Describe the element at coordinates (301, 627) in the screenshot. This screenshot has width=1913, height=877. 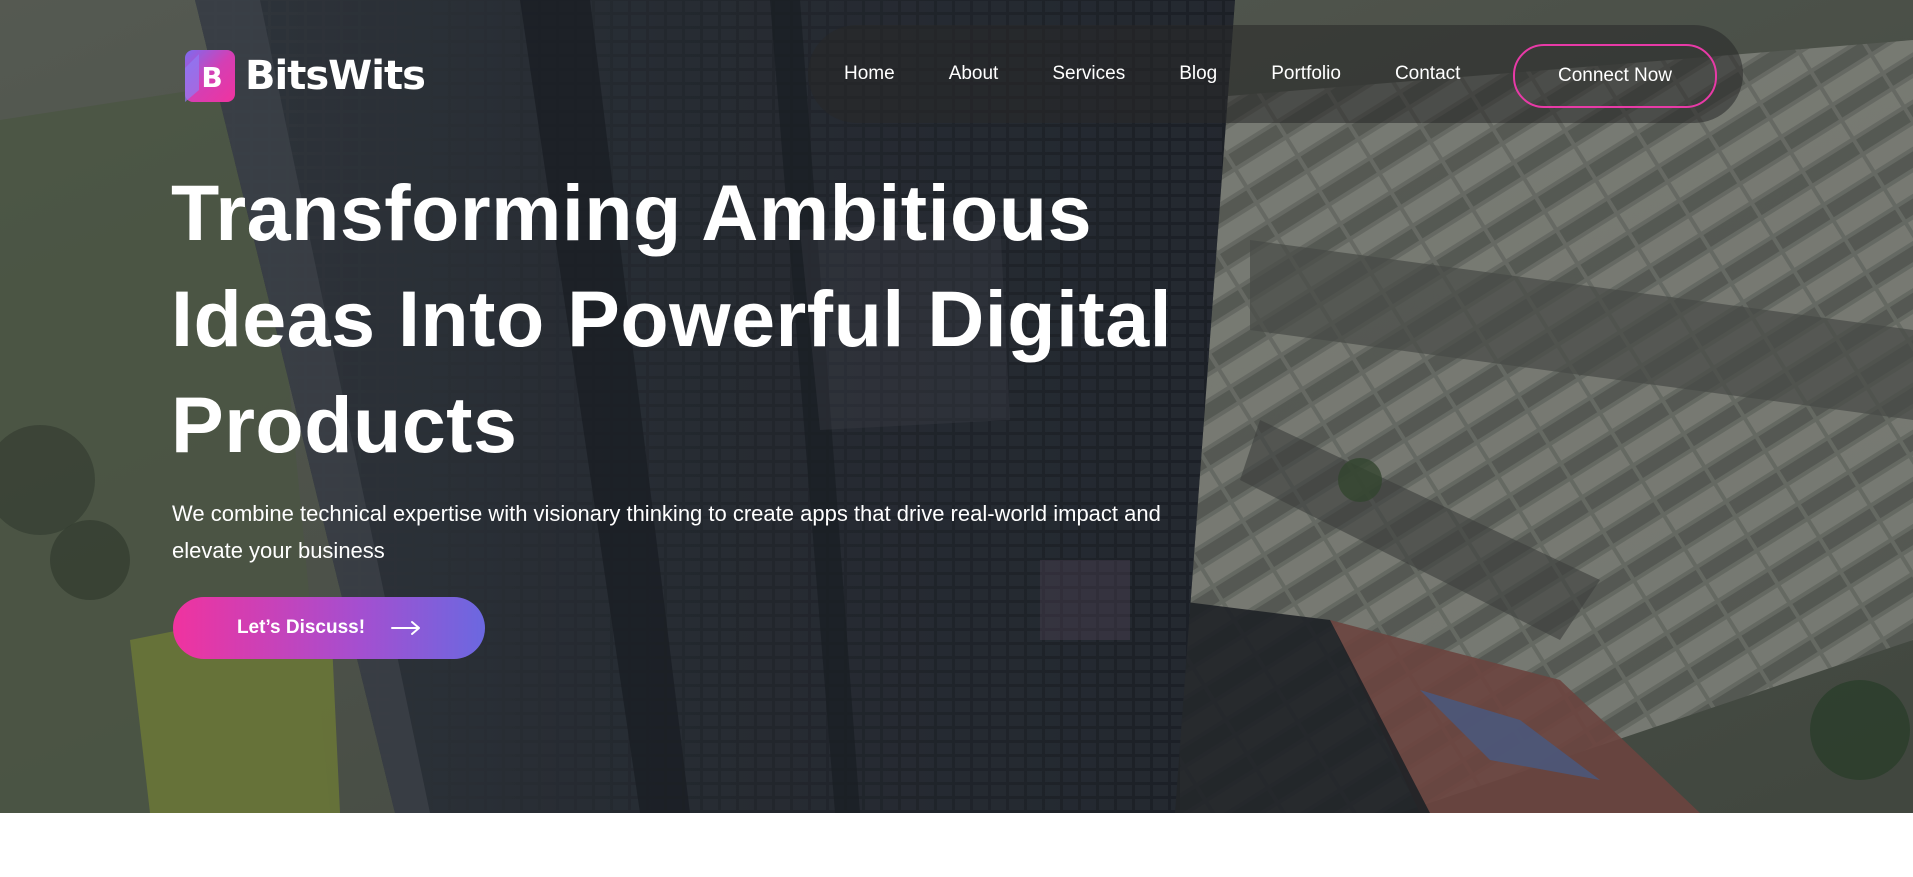
I see `cta-label: Let’s Discuss!` at that location.